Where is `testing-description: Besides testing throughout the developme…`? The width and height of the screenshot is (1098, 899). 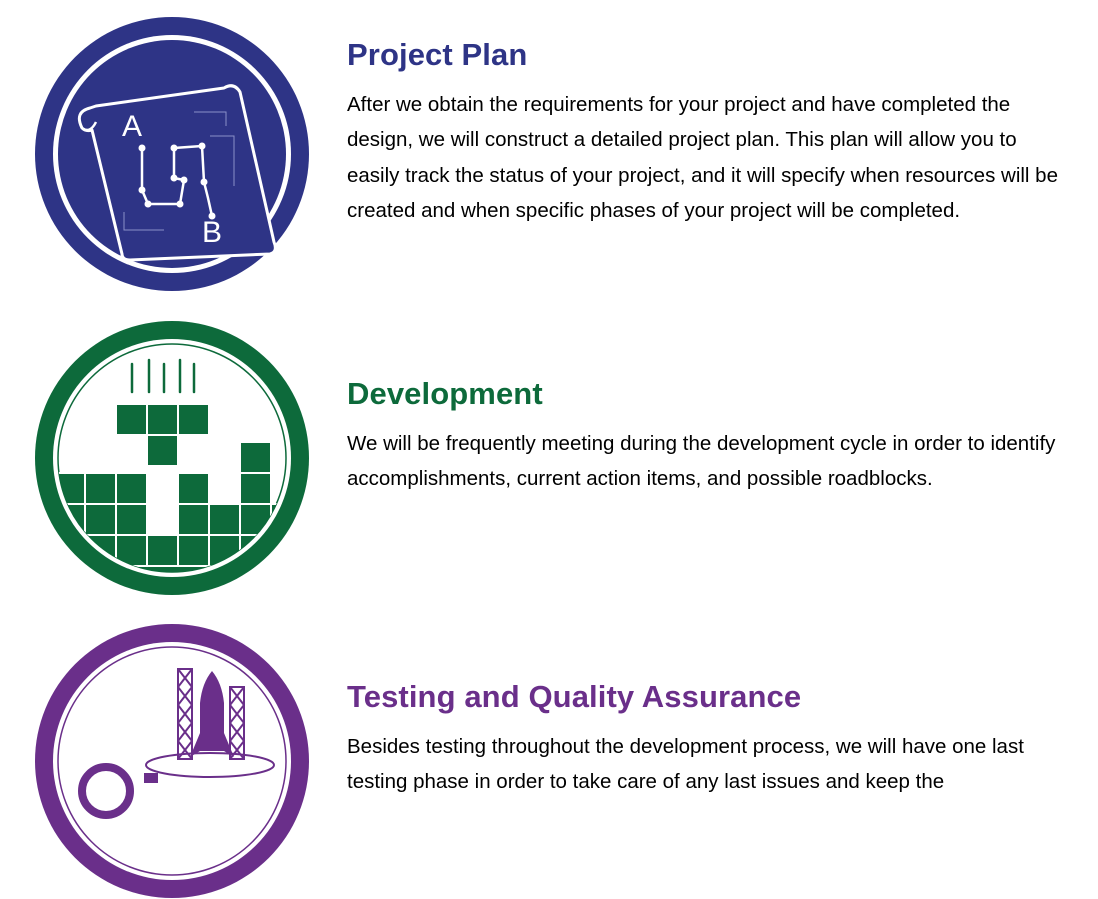
testing-description: Besides testing throughout the developme… is located at coordinates (685, 764).